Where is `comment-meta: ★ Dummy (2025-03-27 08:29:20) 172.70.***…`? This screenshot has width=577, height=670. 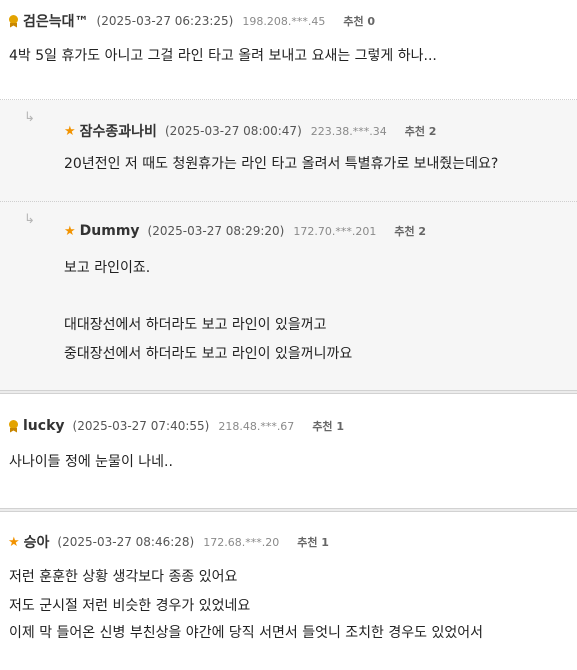
comment-meta: ★ Dummy (2025-03-27 08:29:20) 172.70.***… is located at coordinates (245, 231).